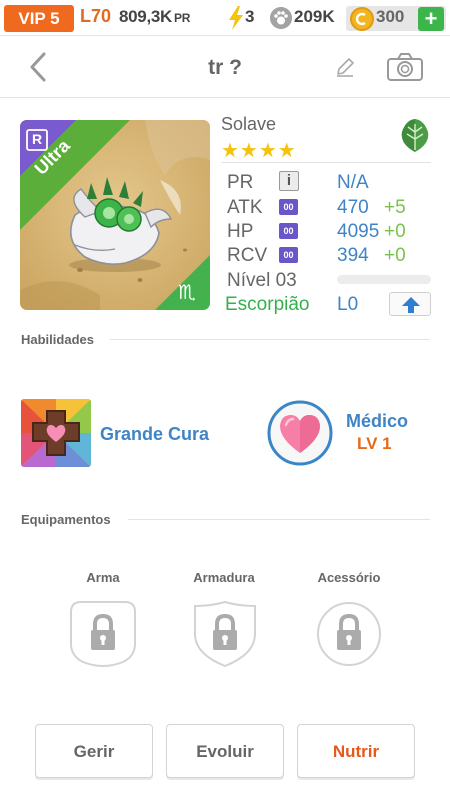 The width and height of the screenshot is (450, 800). Describe the element at coordinates (314, 16) in the screenshot. I see `paw-count: 209K` at that location.